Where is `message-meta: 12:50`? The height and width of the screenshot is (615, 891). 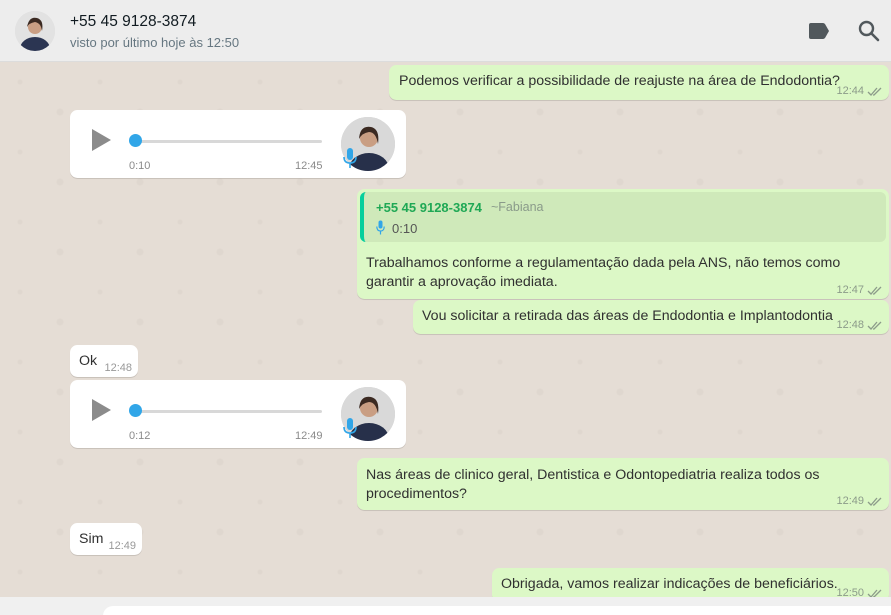 message-meta: 12:50 is located at coordinates (859, 592).